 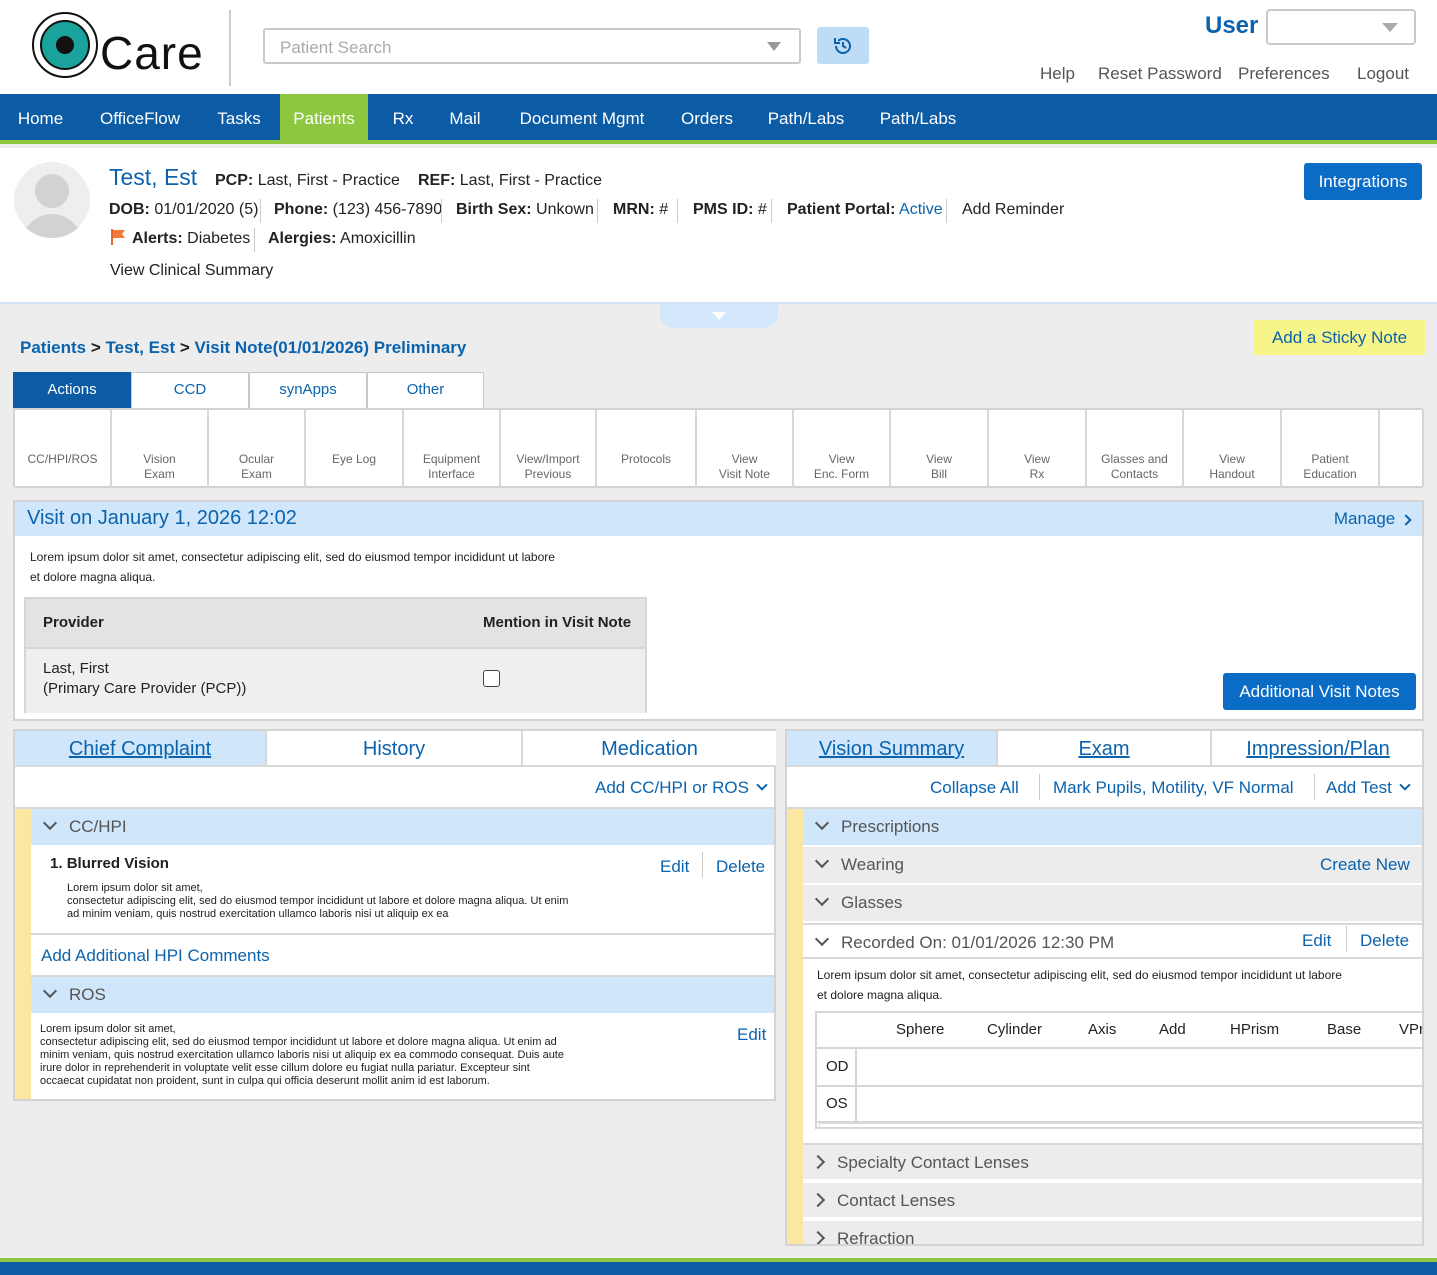 What do you see at coordinates (806, 117) in the screenshot?
I see `nav-path-labs: Path/Labs` at bounding box center [806, 117].